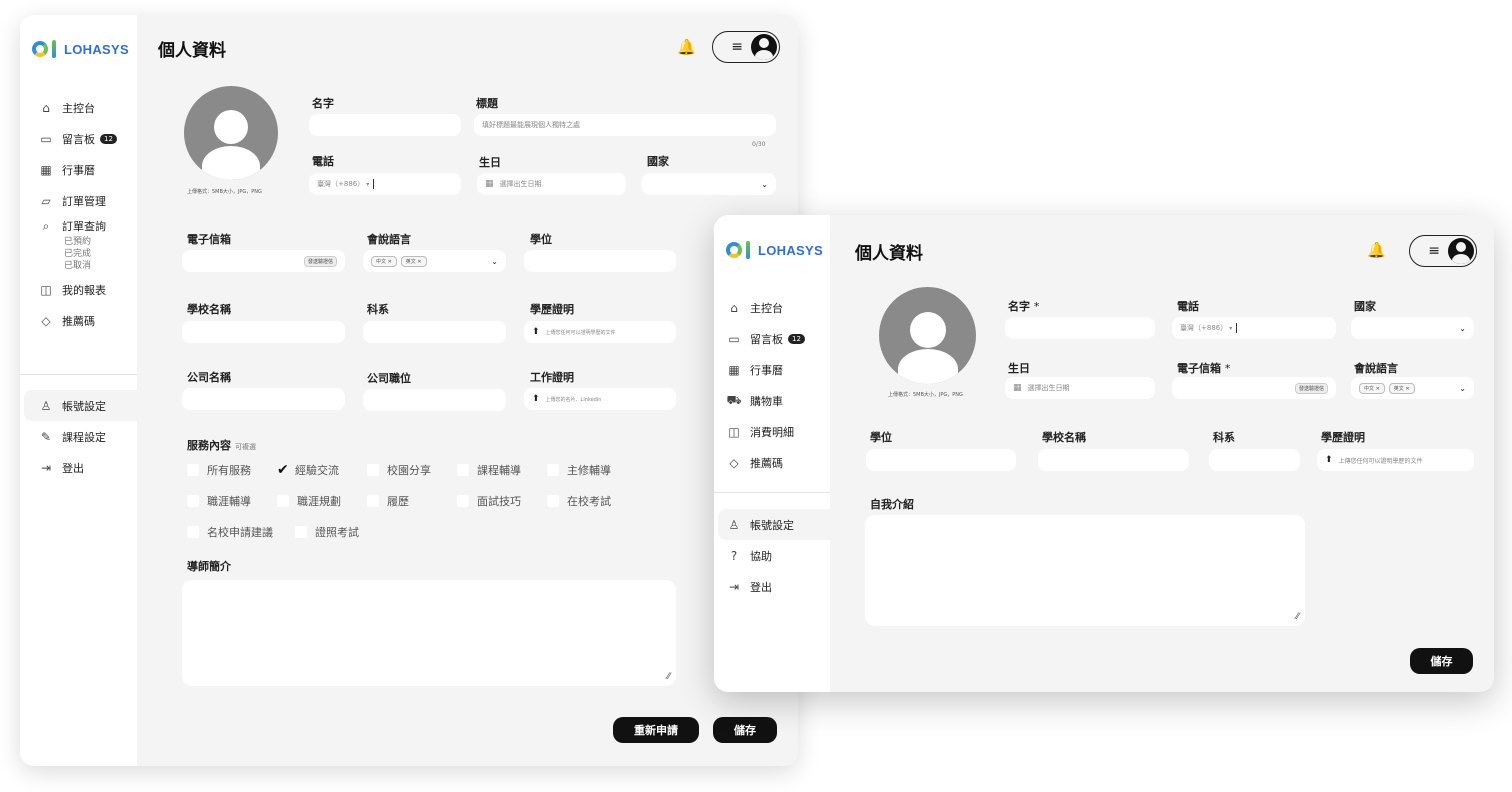 The height and width of the screenshot is (792, 1512). Describe the element at coordinates (337, 532) in the screenshot. I see `checkbox-label: 證照考試` at that location.